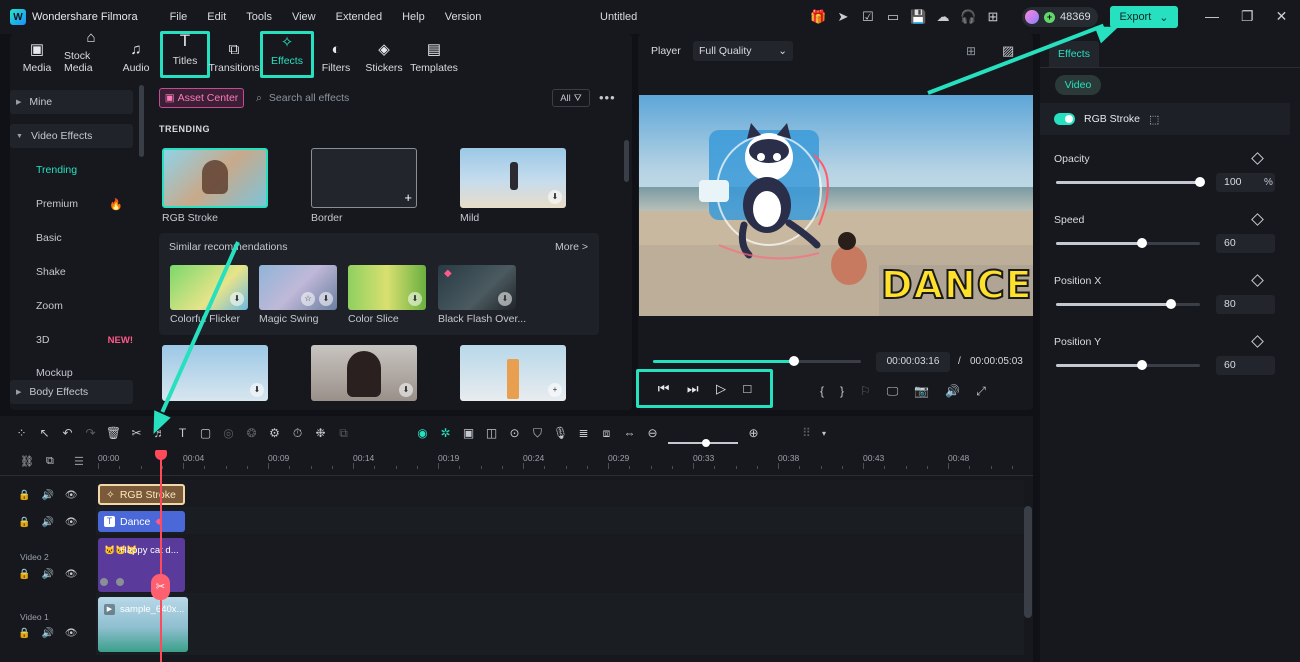 Image resolution: width=1300 pixels, height=662 pixels. I want to click on select-tool-icon: ↖, so click(44, 433).